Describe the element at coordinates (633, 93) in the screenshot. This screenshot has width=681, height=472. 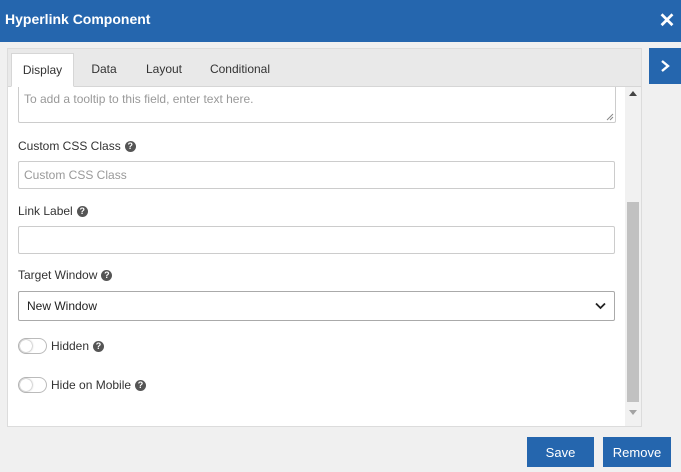
I see `scroll-up-arrow-icon` at that location.